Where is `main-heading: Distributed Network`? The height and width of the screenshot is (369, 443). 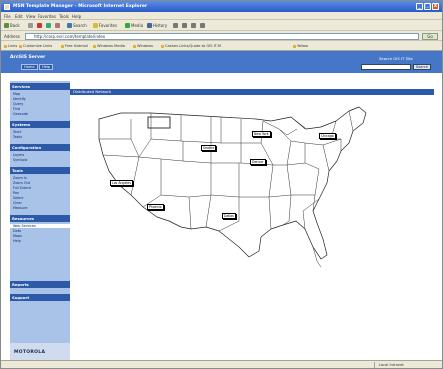 main-heading: Distributed Network is located at coordinates (252, 92).